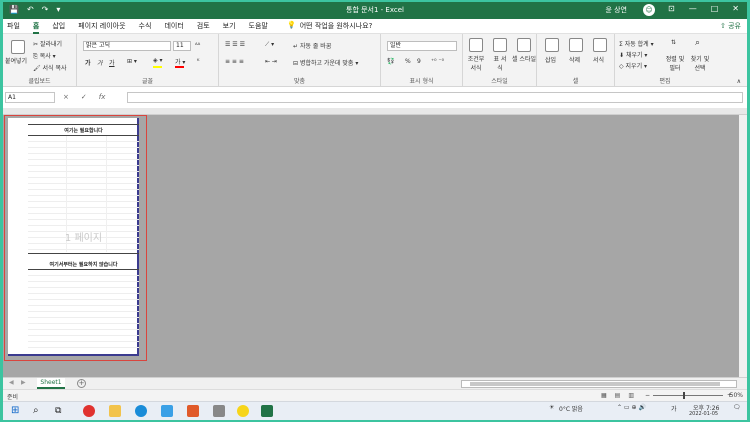 The image size is (750, 422). What do you see at coordinates (674, 408) in the screenshot?
I see `input-language: 가` at bounding box center [674, 408].